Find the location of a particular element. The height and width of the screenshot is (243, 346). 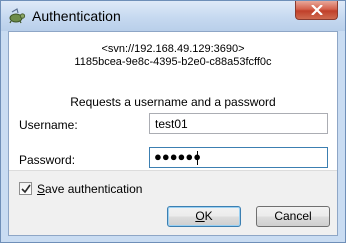

save-authentication-label: Save authentication is located at coordinates (89, 189).